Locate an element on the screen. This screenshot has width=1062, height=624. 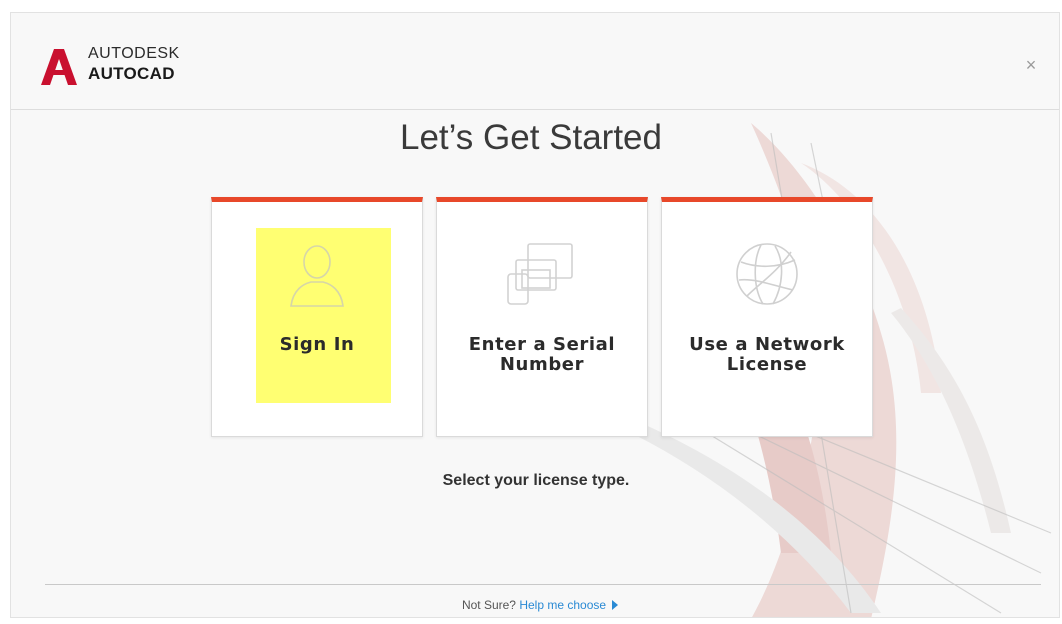
help-me-choose-link: Help me choose is located at coordinates (562, 605).